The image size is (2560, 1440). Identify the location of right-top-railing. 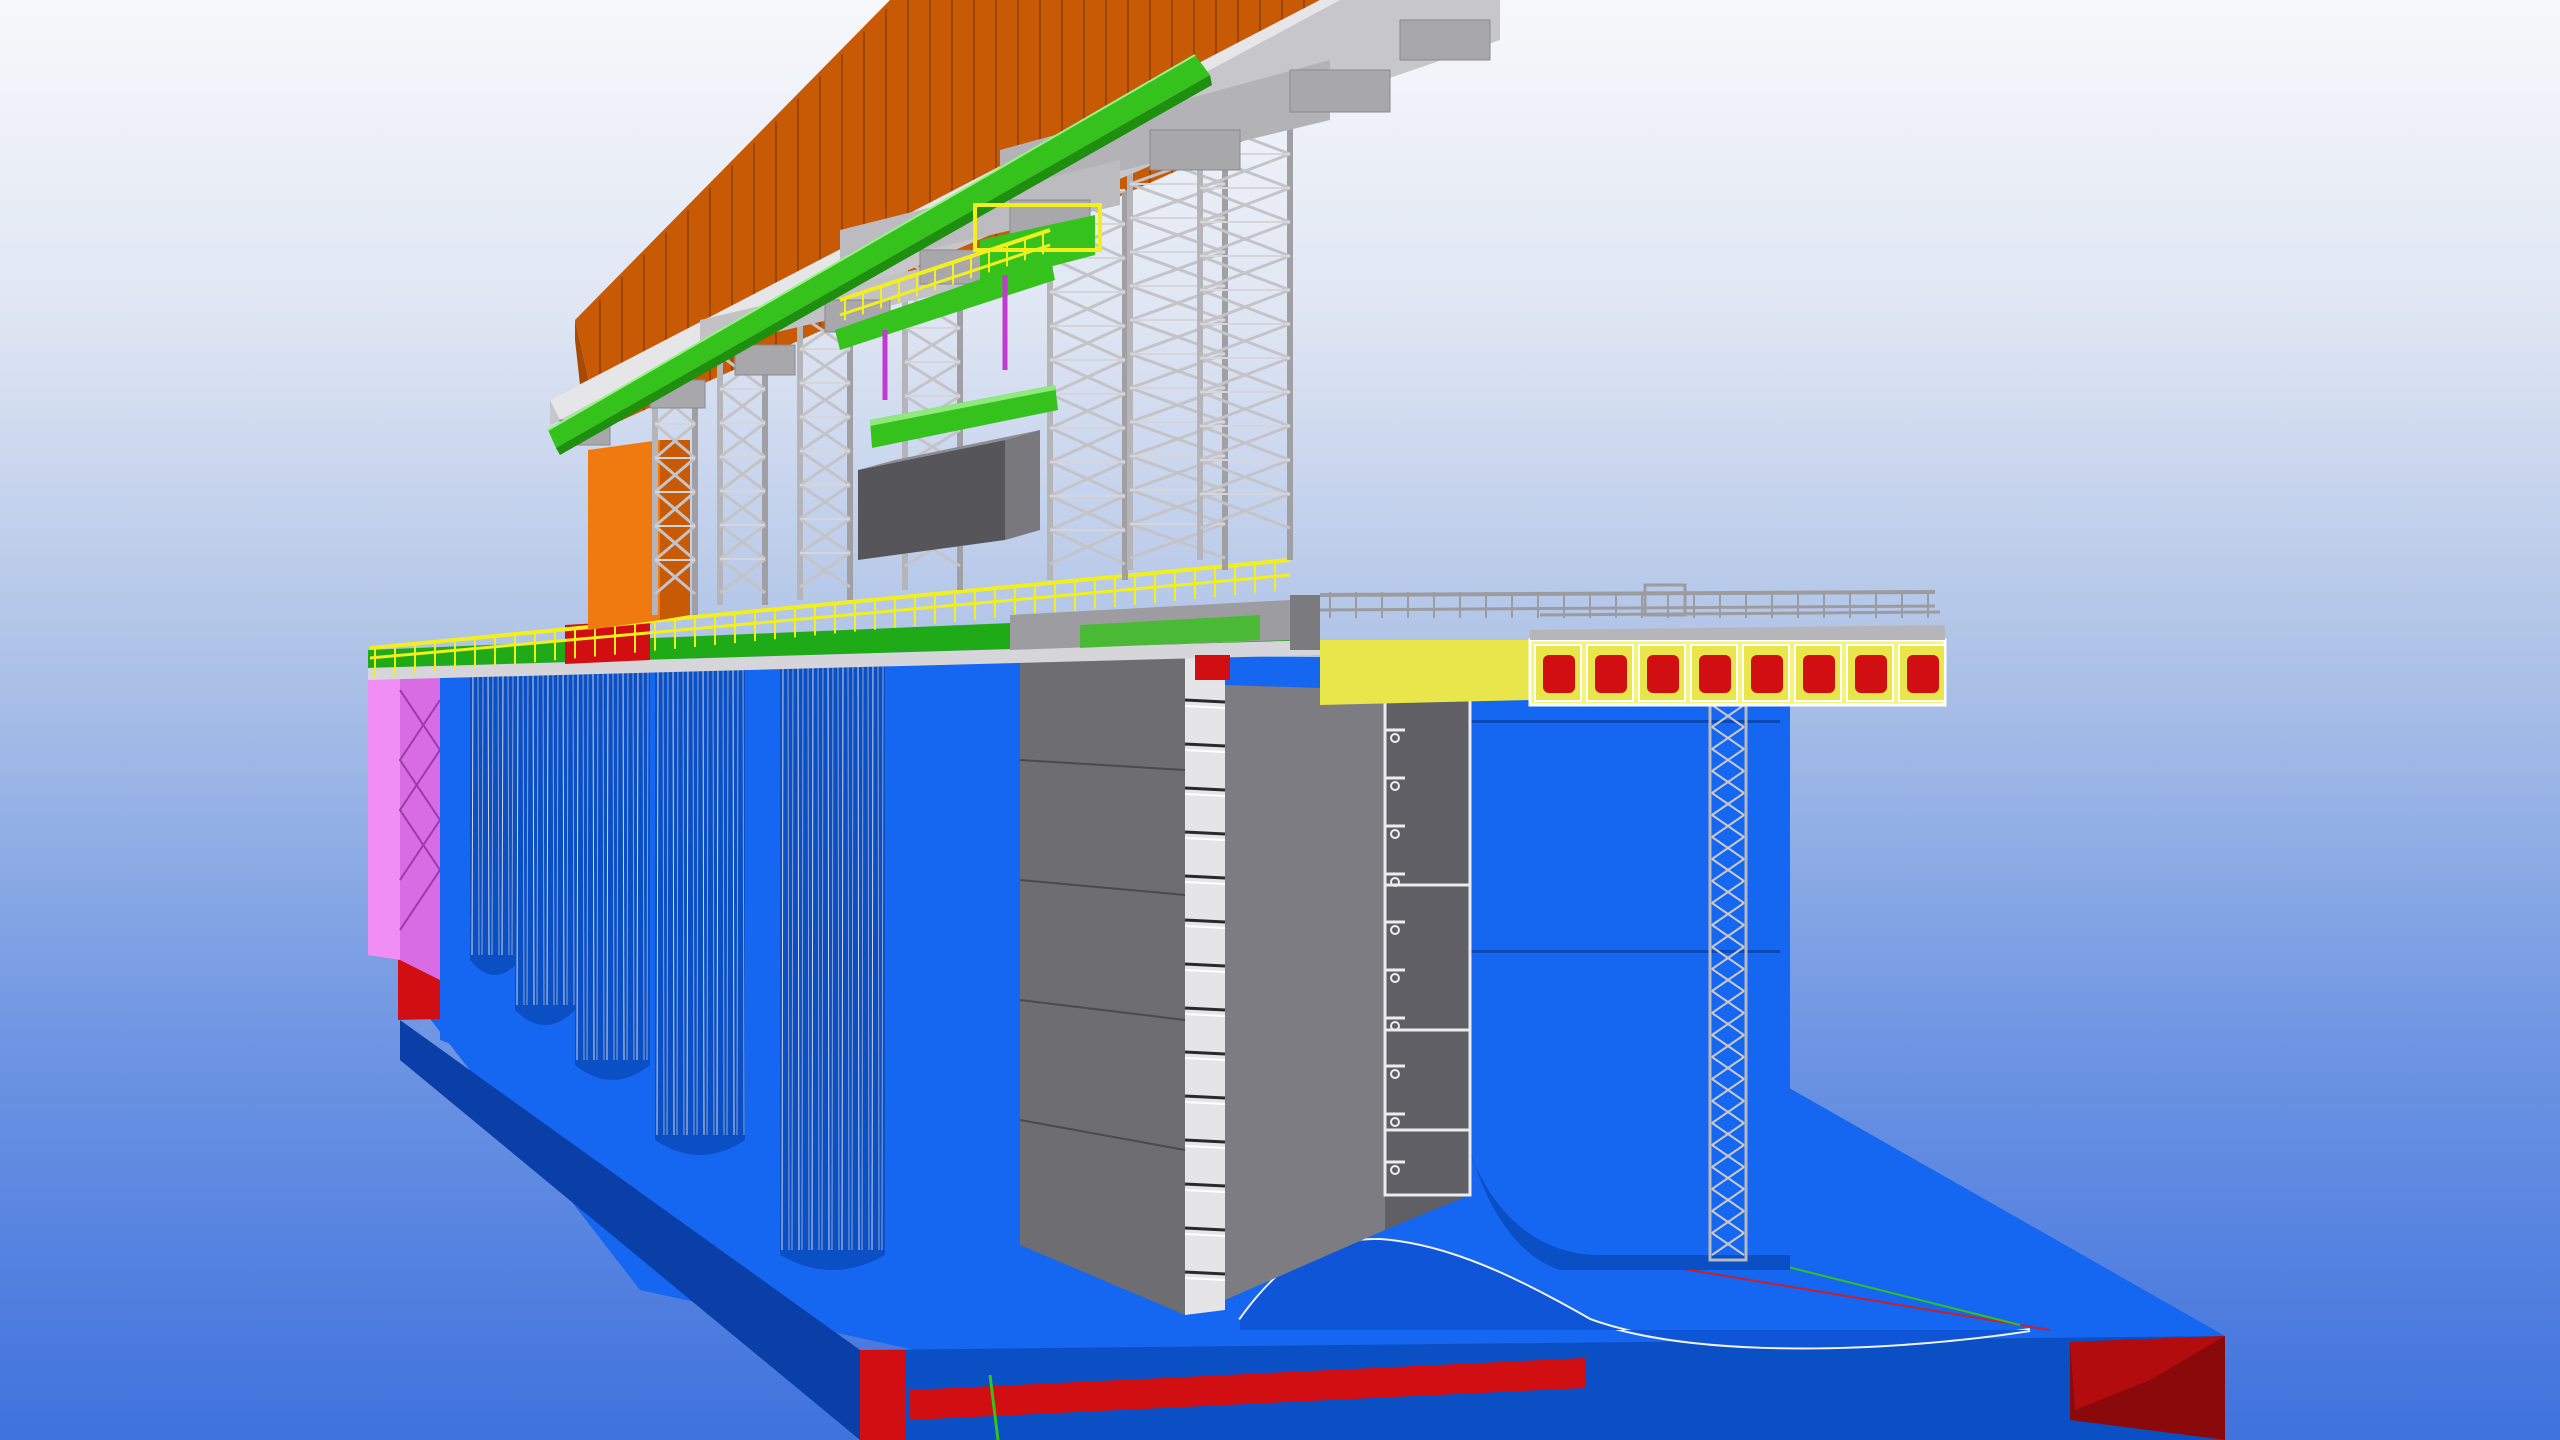
(1630, 603).